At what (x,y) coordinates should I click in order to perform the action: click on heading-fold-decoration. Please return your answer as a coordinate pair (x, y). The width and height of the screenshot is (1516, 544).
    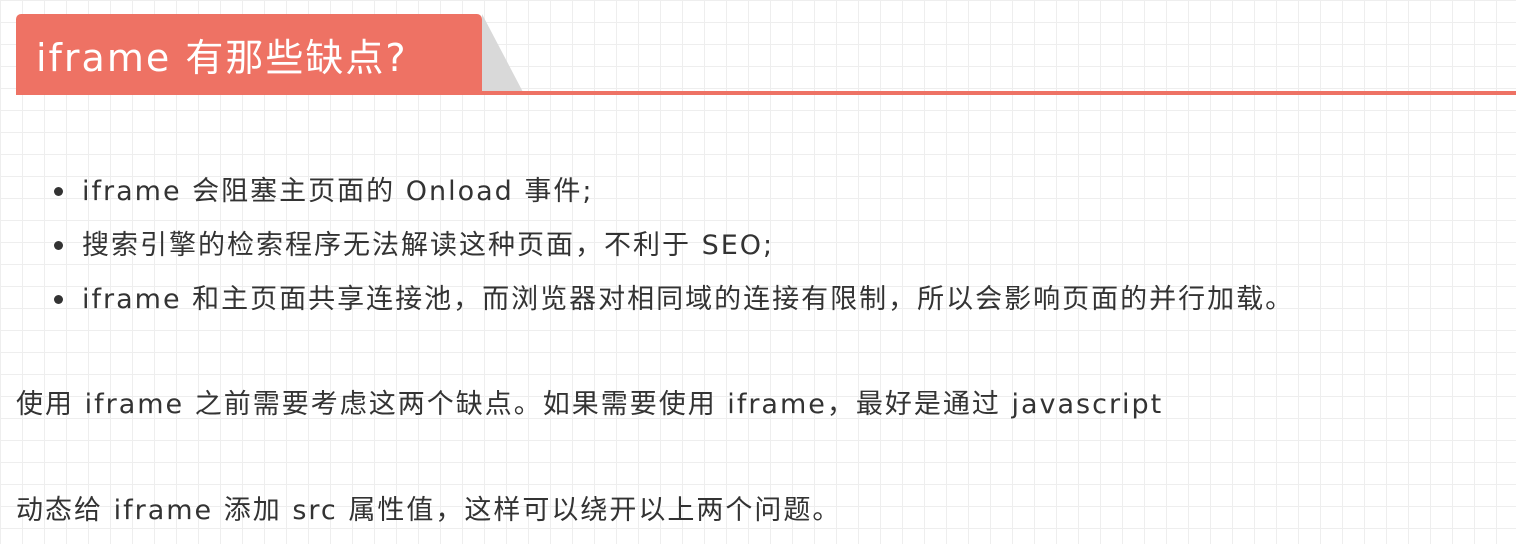
    Looking at the image, I should click on (503, 54).